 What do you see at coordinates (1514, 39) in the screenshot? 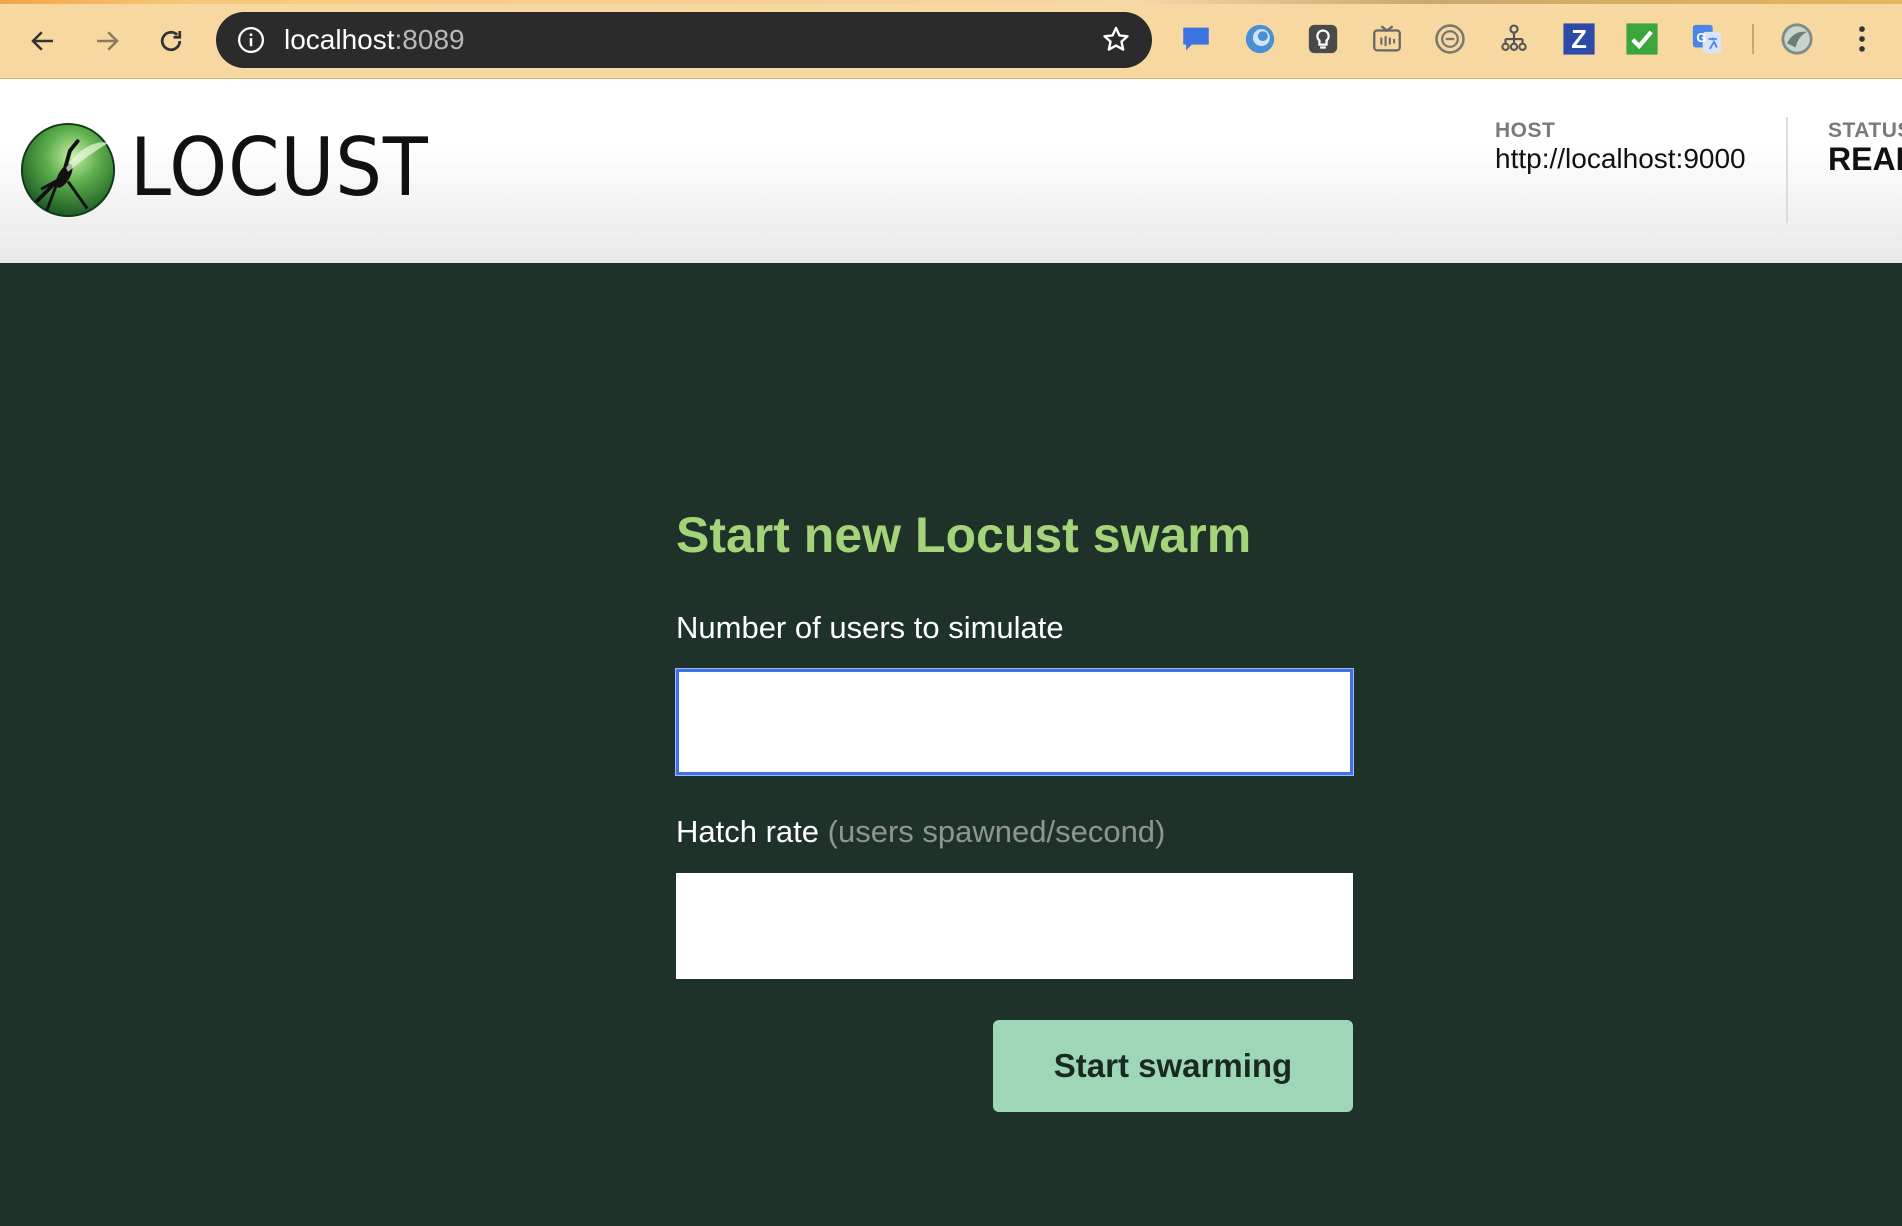
I see `sitemap-extension-icon` at bounding box center [1514, 39].